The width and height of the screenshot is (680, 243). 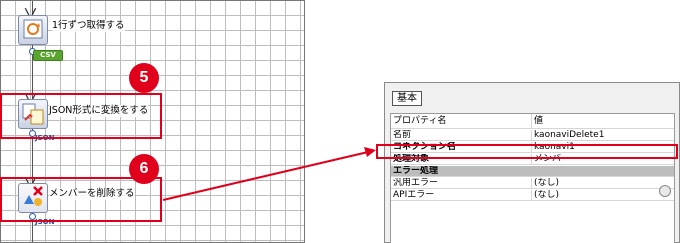 What do you see at coordinates (402, 135) in the screenshot?
I see `property-name: 名前` at bounding box center [402, 135].